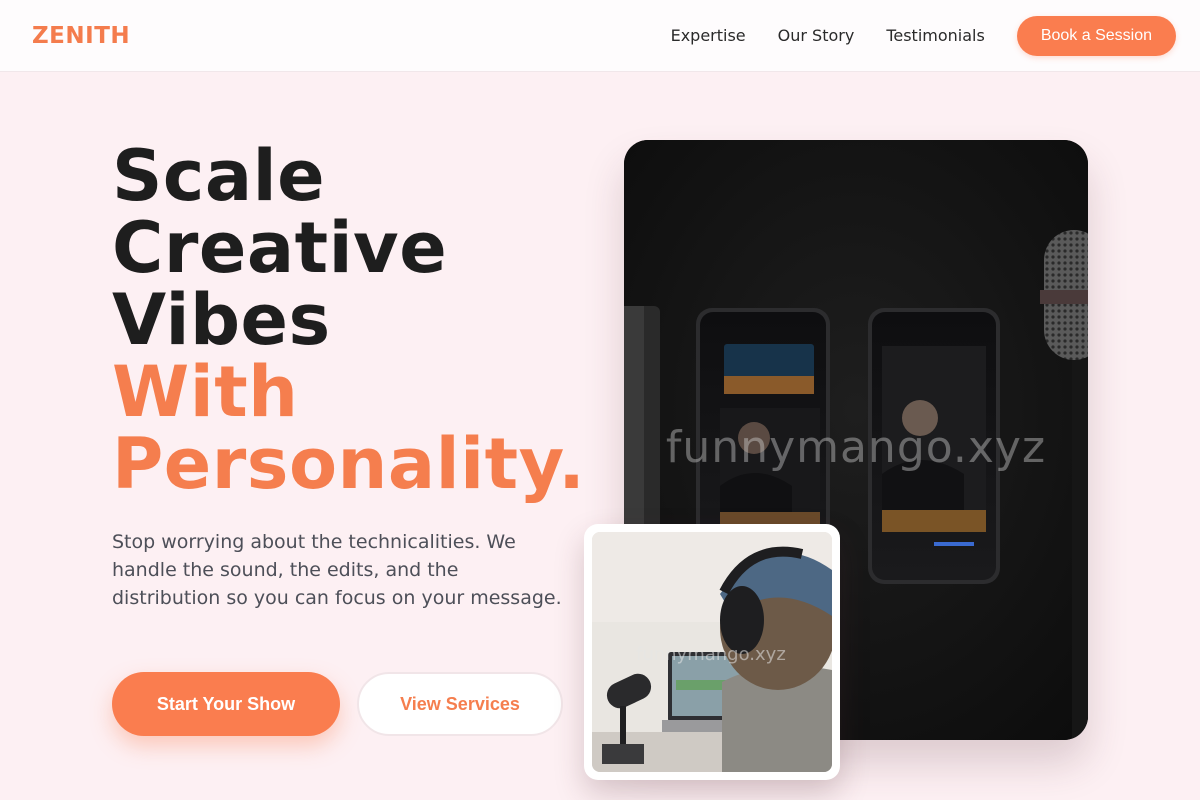 This screenshot has width=1200, height=800. Describe the element at coordinates (81, 36) in the screenshot. I see `brand-logo: ZENITH` at that location.